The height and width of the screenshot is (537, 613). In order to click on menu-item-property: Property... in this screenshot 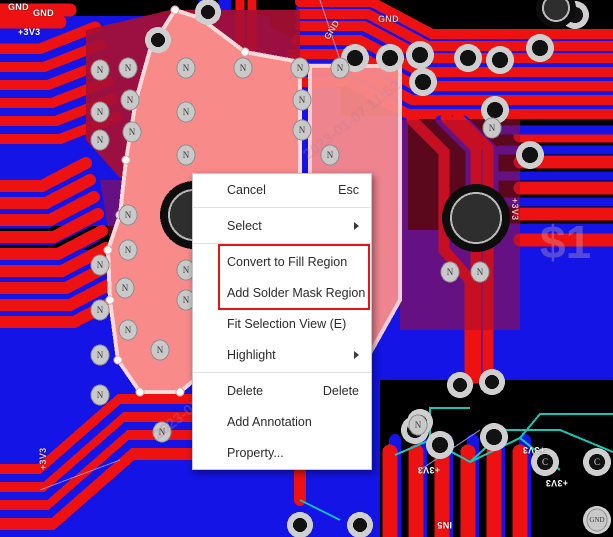, I will do `click(282, 452)`.